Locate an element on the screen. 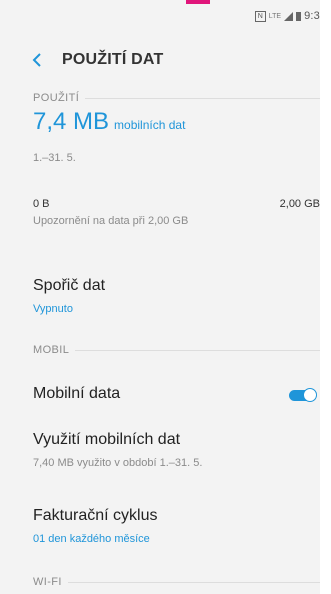  back-button is located at coordinates (37, 60).